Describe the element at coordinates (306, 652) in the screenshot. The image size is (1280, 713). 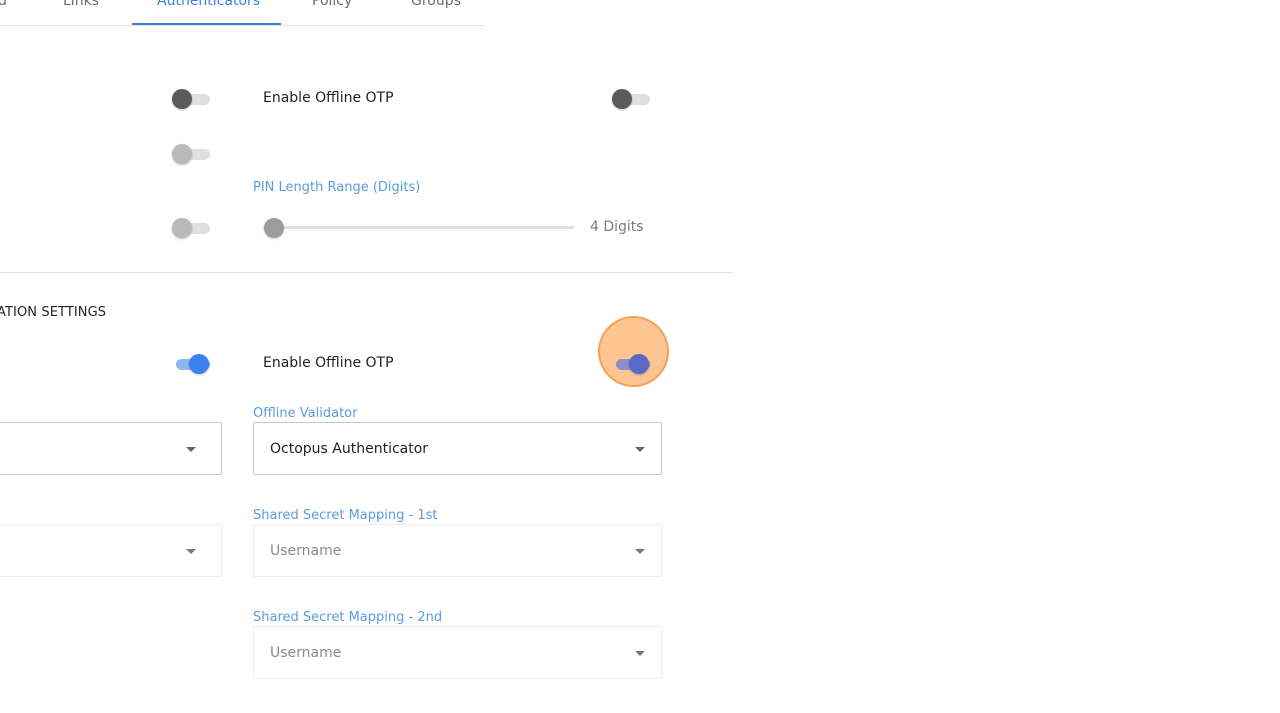
I see `shared-secret-2-value: Username` at that location.